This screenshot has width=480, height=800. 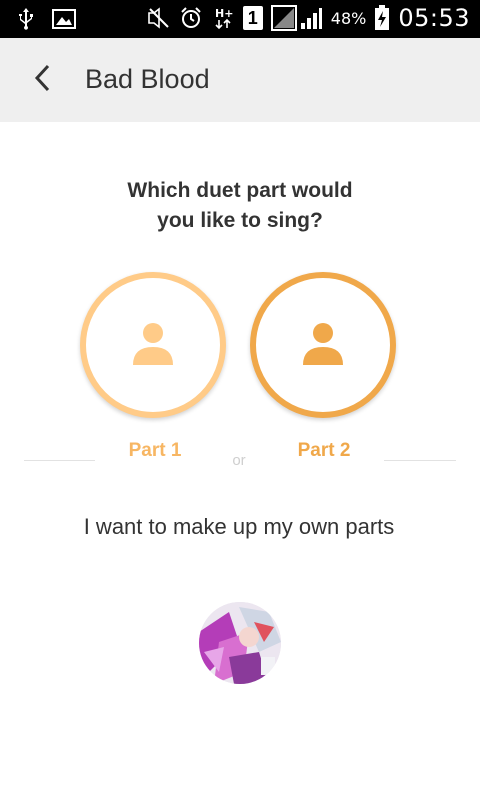 What do you see at coordinates (296, 18) in the screenshot?
I see `signal-icon` at bounding box center [296, 18].